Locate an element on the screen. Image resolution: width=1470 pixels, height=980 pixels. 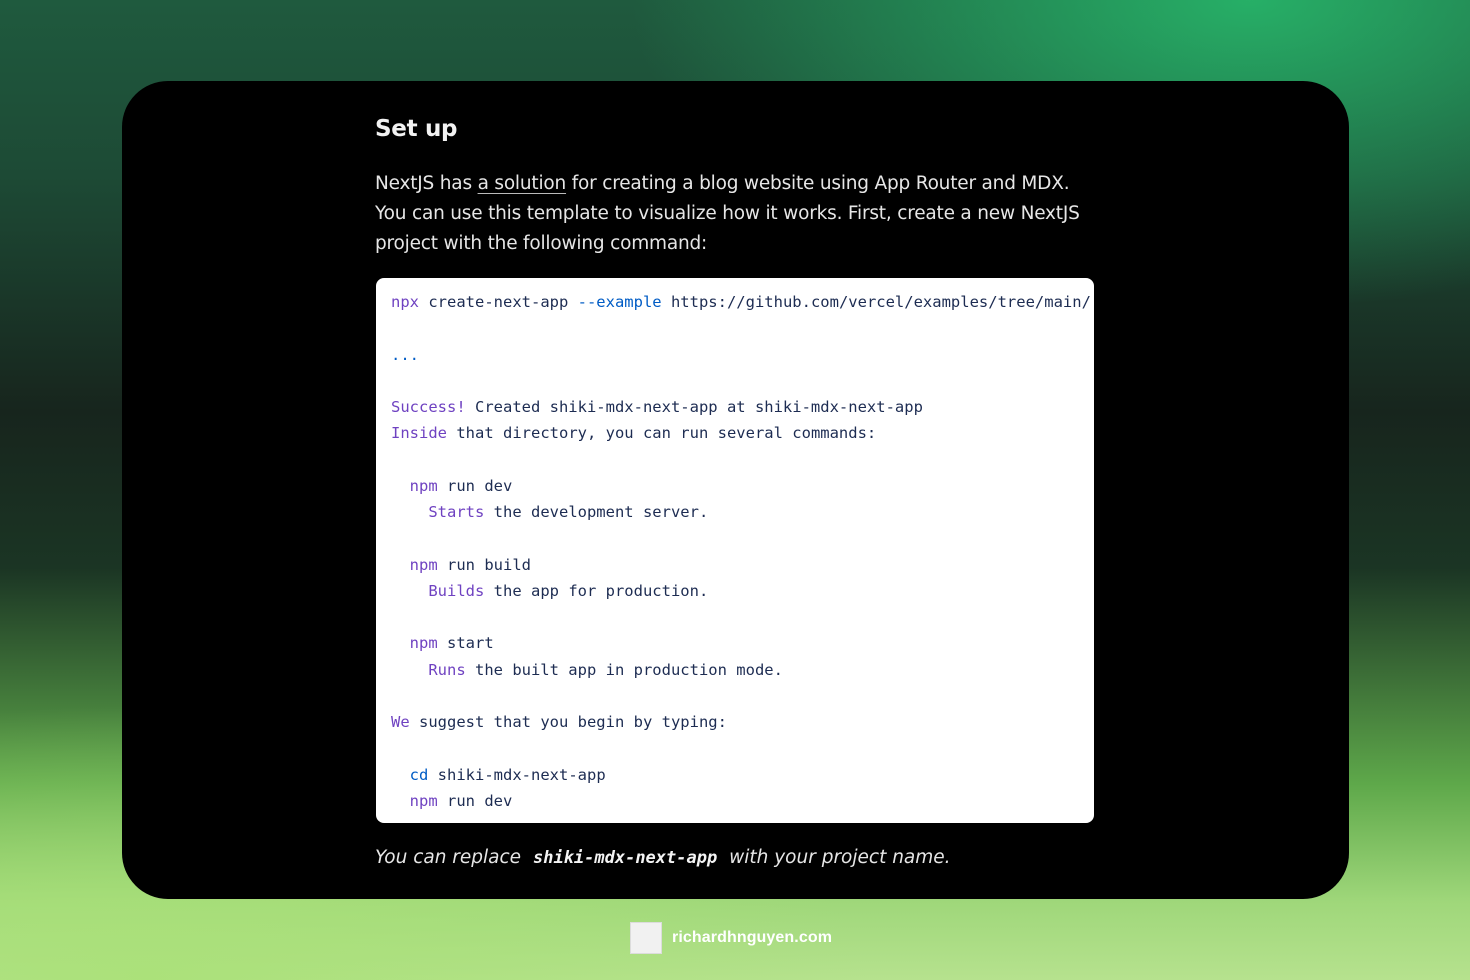
code-text: the built app in production mode. is located at coordinates (624, 669).